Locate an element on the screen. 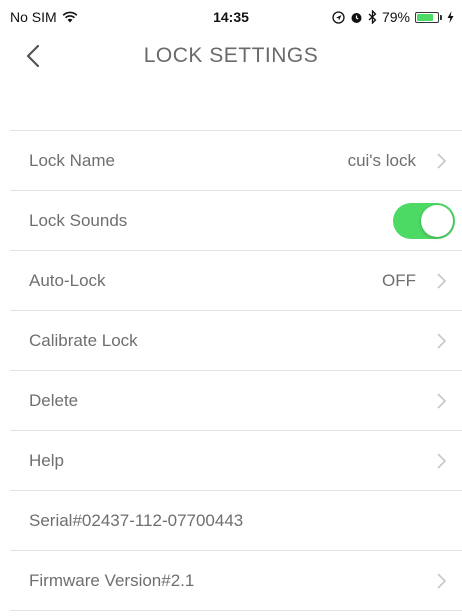  battery-body is located at coordinates (427, 17).